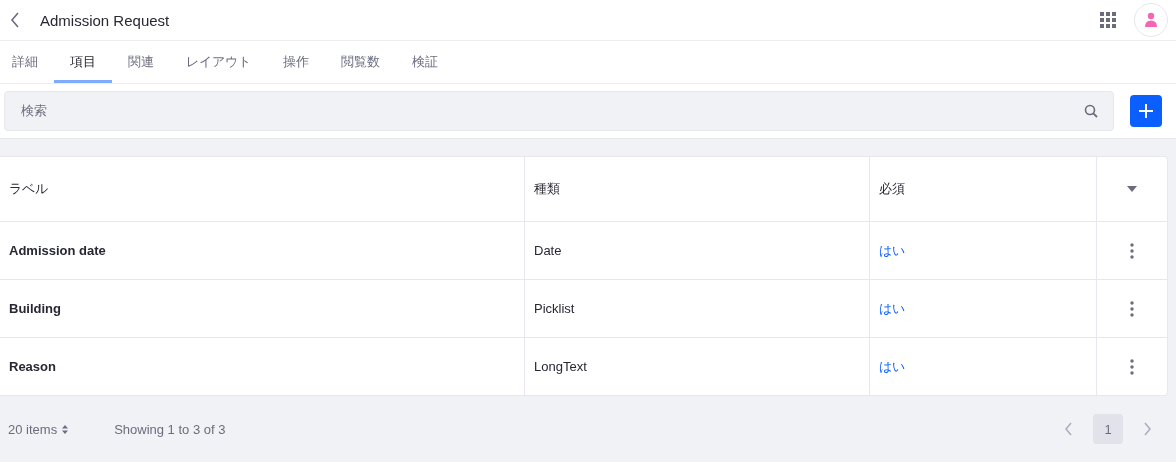 The height and width of the screenshot is (462, 1176). I want to click on tab: 操作, so click(296, 62).